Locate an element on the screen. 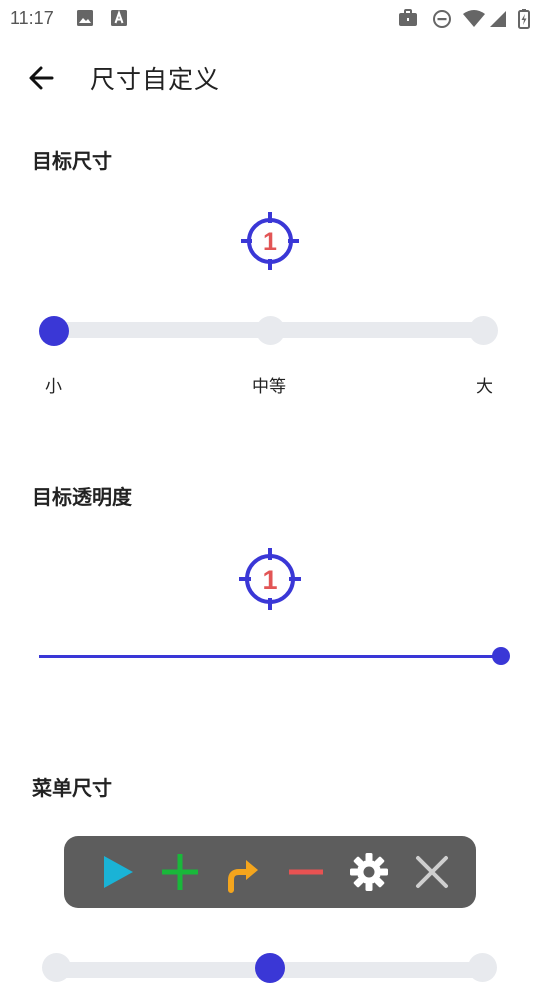  menu-size-option-small is located at coordinates (56, 967).